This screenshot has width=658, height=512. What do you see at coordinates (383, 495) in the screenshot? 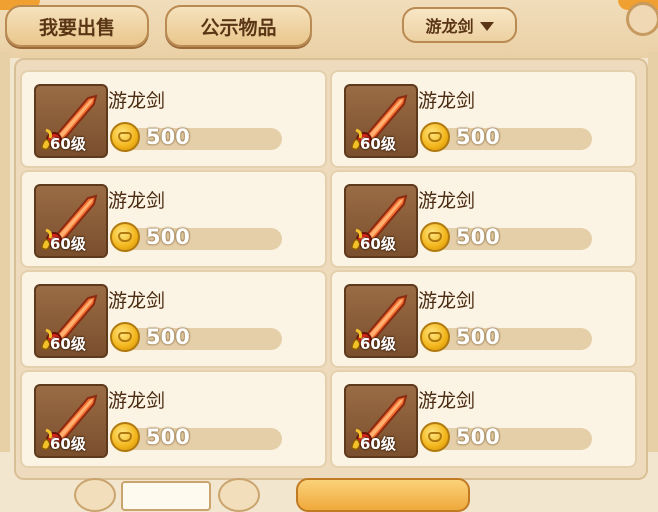
I see `purchase-button` at bounding box center [383, 495].